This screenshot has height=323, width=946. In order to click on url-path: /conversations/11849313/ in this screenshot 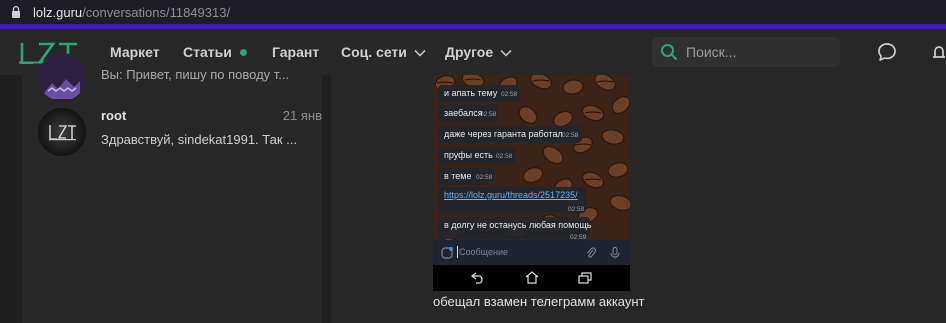, I will do `click(156, 12)`.